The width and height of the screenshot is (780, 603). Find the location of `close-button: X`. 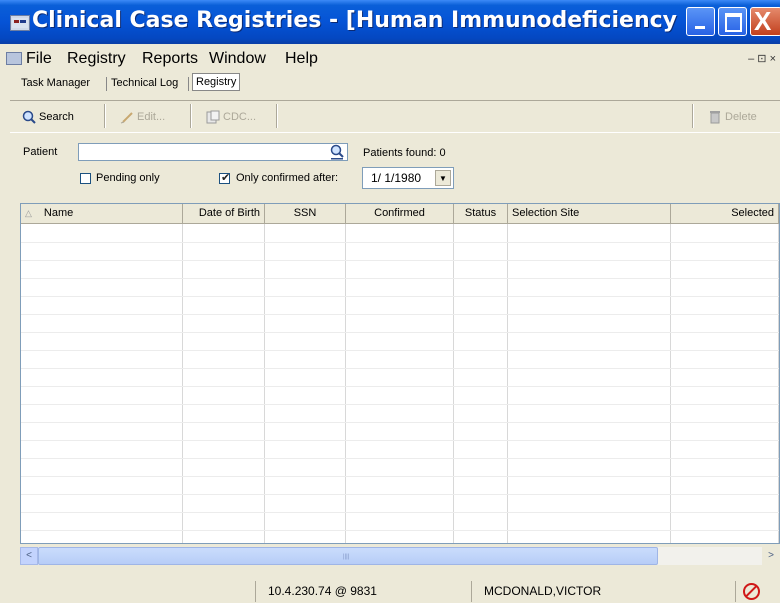

close-button: X is located at coordinates (765, 21).